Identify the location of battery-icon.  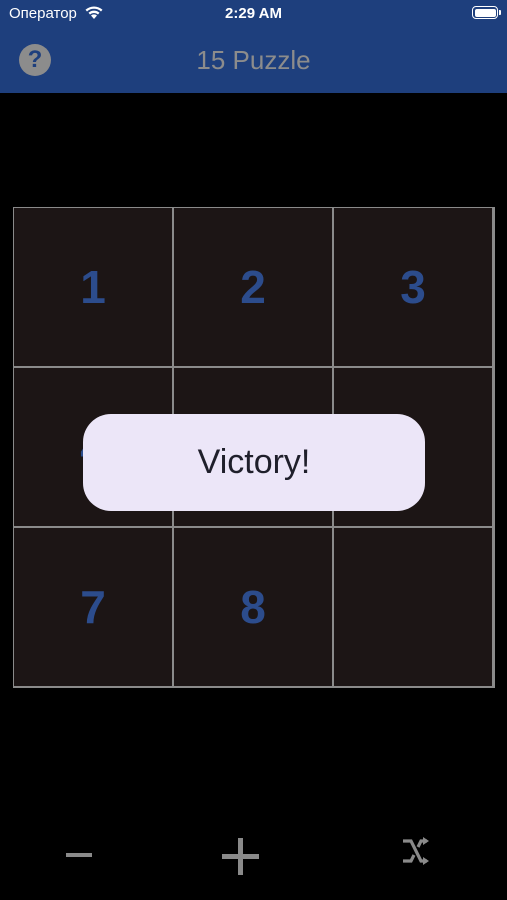
(486, 12).